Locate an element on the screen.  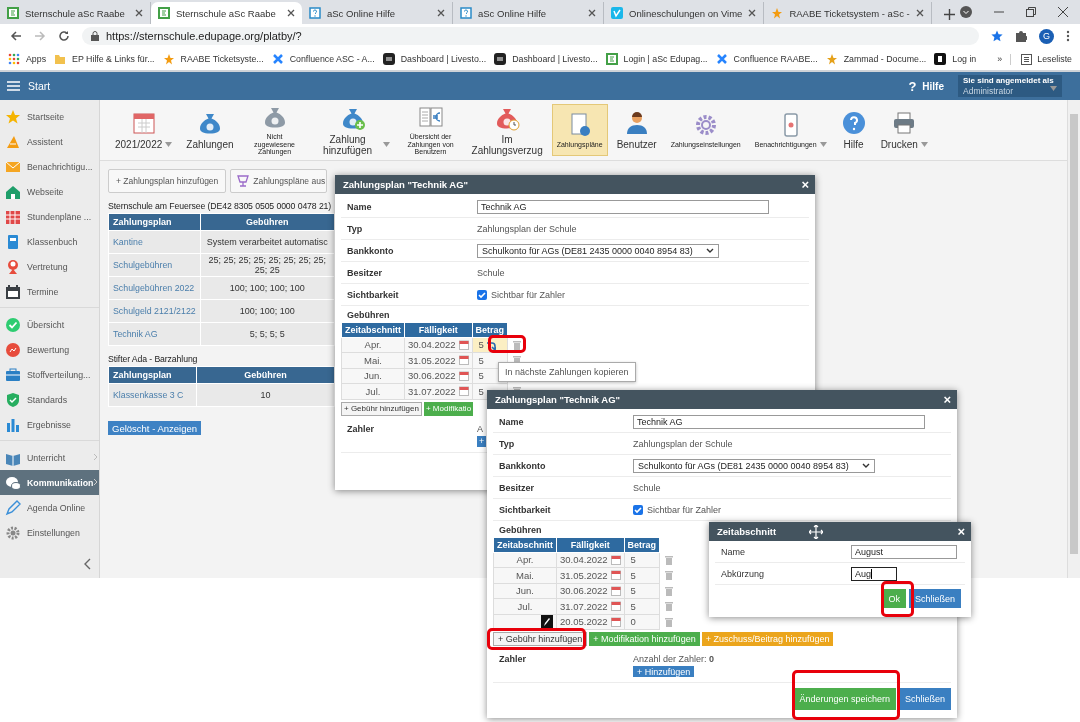
toolbar-button: Benutzer is located at coordinates (636, 130).